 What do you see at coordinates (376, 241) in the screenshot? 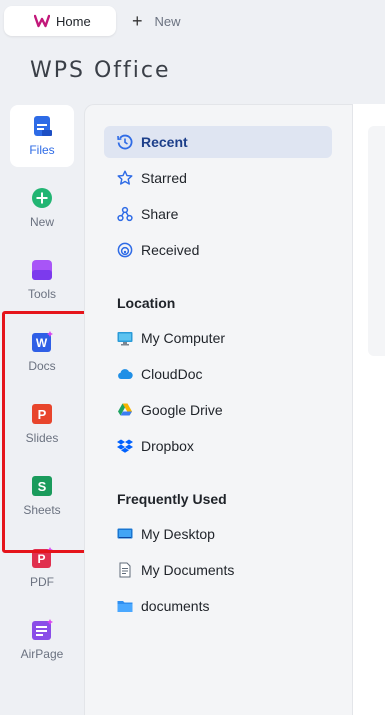
I see `content-card` at bounding box center [376, 241].